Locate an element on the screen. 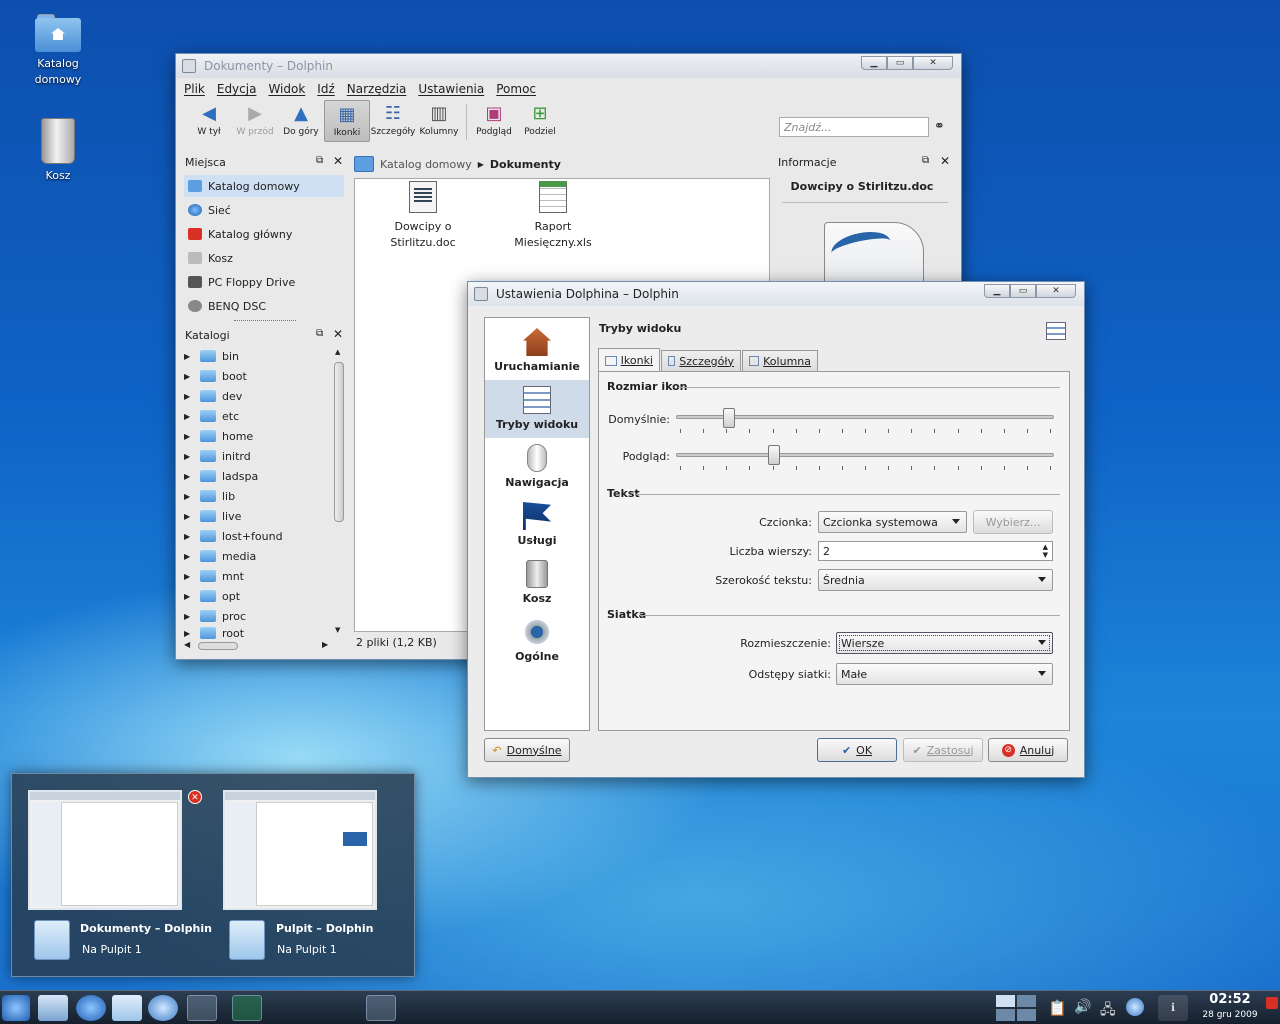  desktop-icon-trash: Kosz is located at coordinates (58, 151).